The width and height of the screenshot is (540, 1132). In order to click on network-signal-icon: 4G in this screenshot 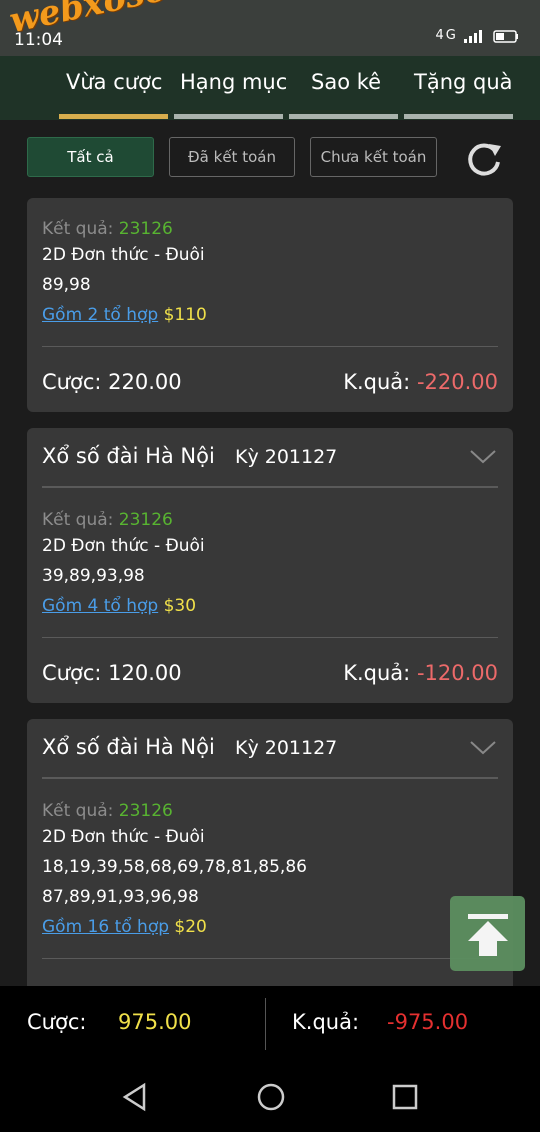, I will do `click(478, 35)`.